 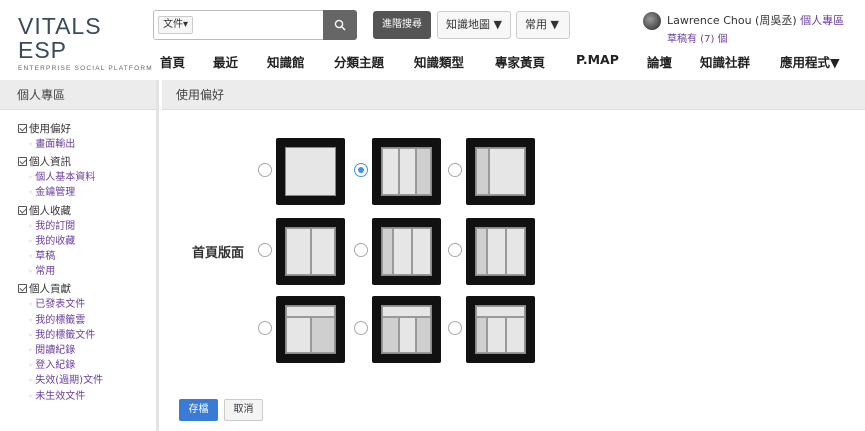 What do you see at coordinates (261, 25) in the screenshot?
I see `search-input` at bounding box center [261, 25].